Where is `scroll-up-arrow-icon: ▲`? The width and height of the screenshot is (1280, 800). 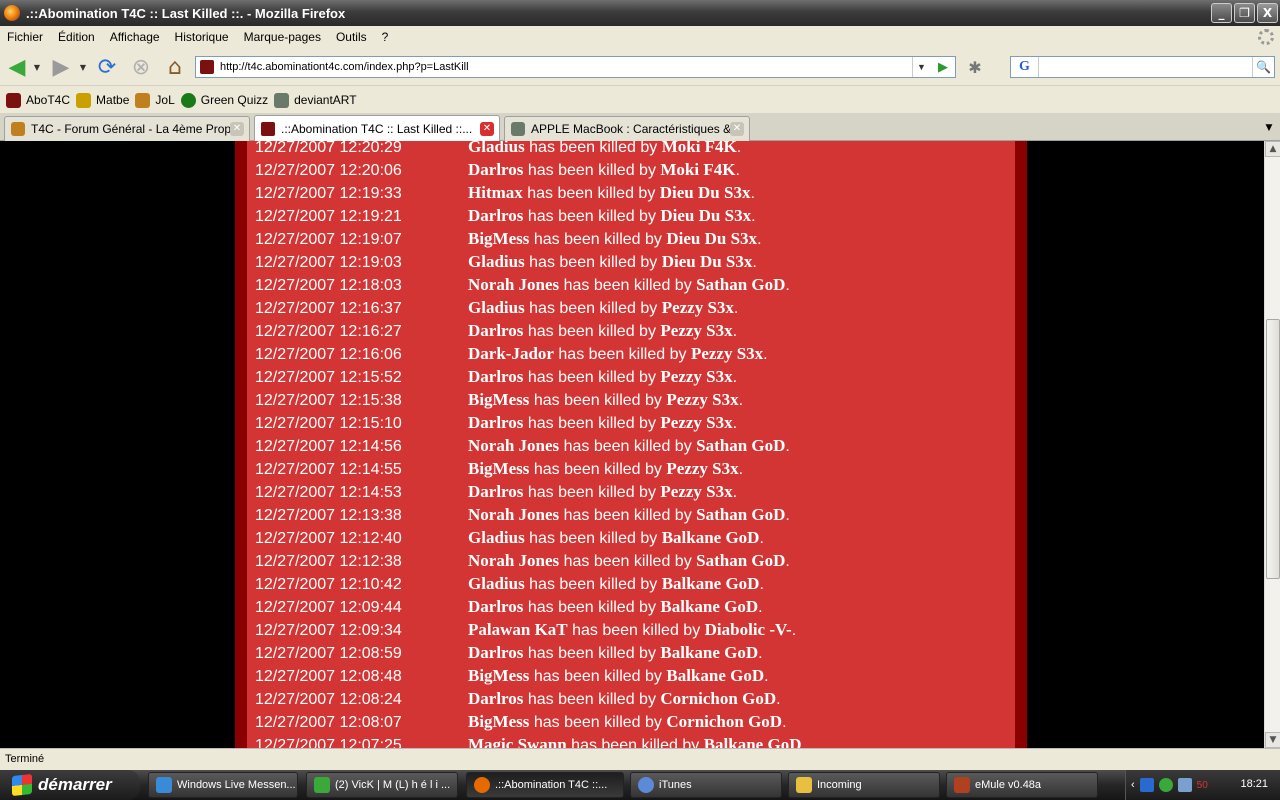 scroll-up-arrow-icon: ▲ is located at coordinates (1272, 149).